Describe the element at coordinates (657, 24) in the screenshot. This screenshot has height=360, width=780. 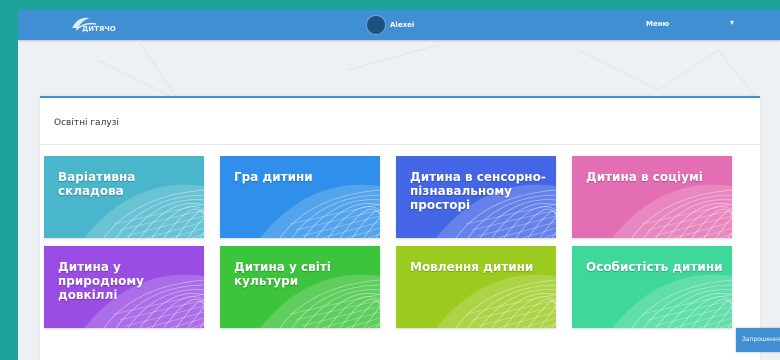
I see `menu-button: Меню` at that location.